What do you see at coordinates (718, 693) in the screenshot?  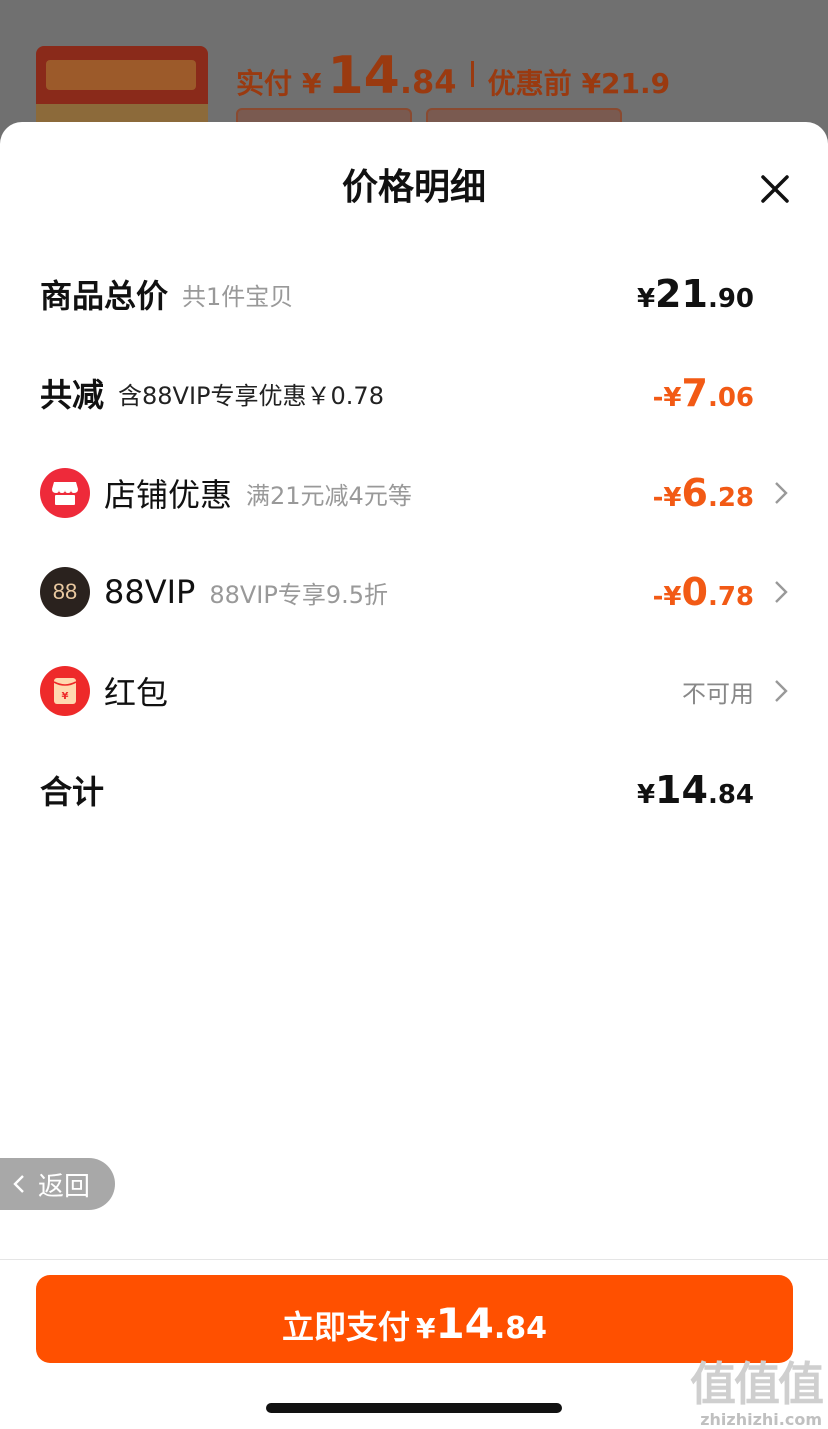 I see `red-packet-status: 不可用` at bounding box center [718, 693].